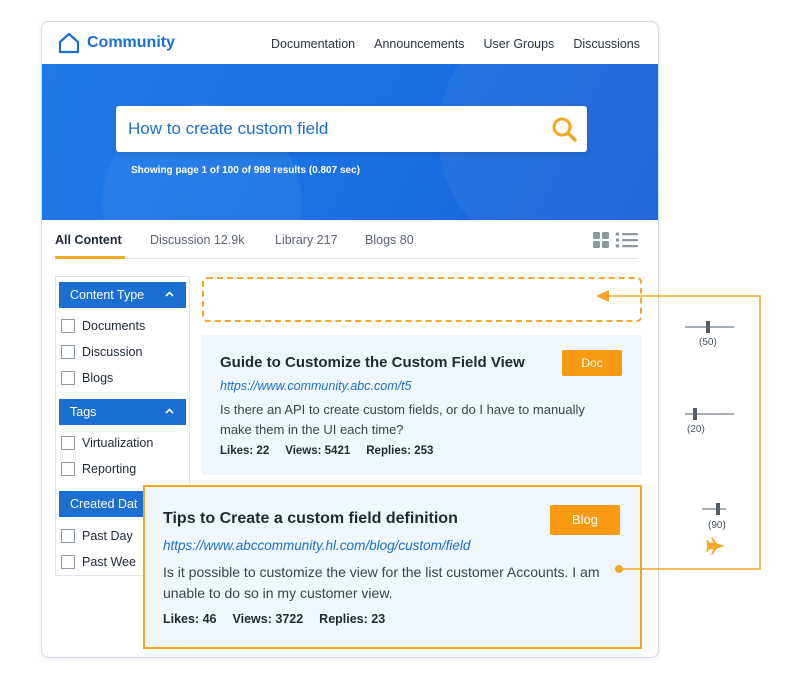 This screenshot has height=677, width=800. Describe the element at coordinates (90, 257) in the screenshot. I see `active-tab-indicator` at that location.